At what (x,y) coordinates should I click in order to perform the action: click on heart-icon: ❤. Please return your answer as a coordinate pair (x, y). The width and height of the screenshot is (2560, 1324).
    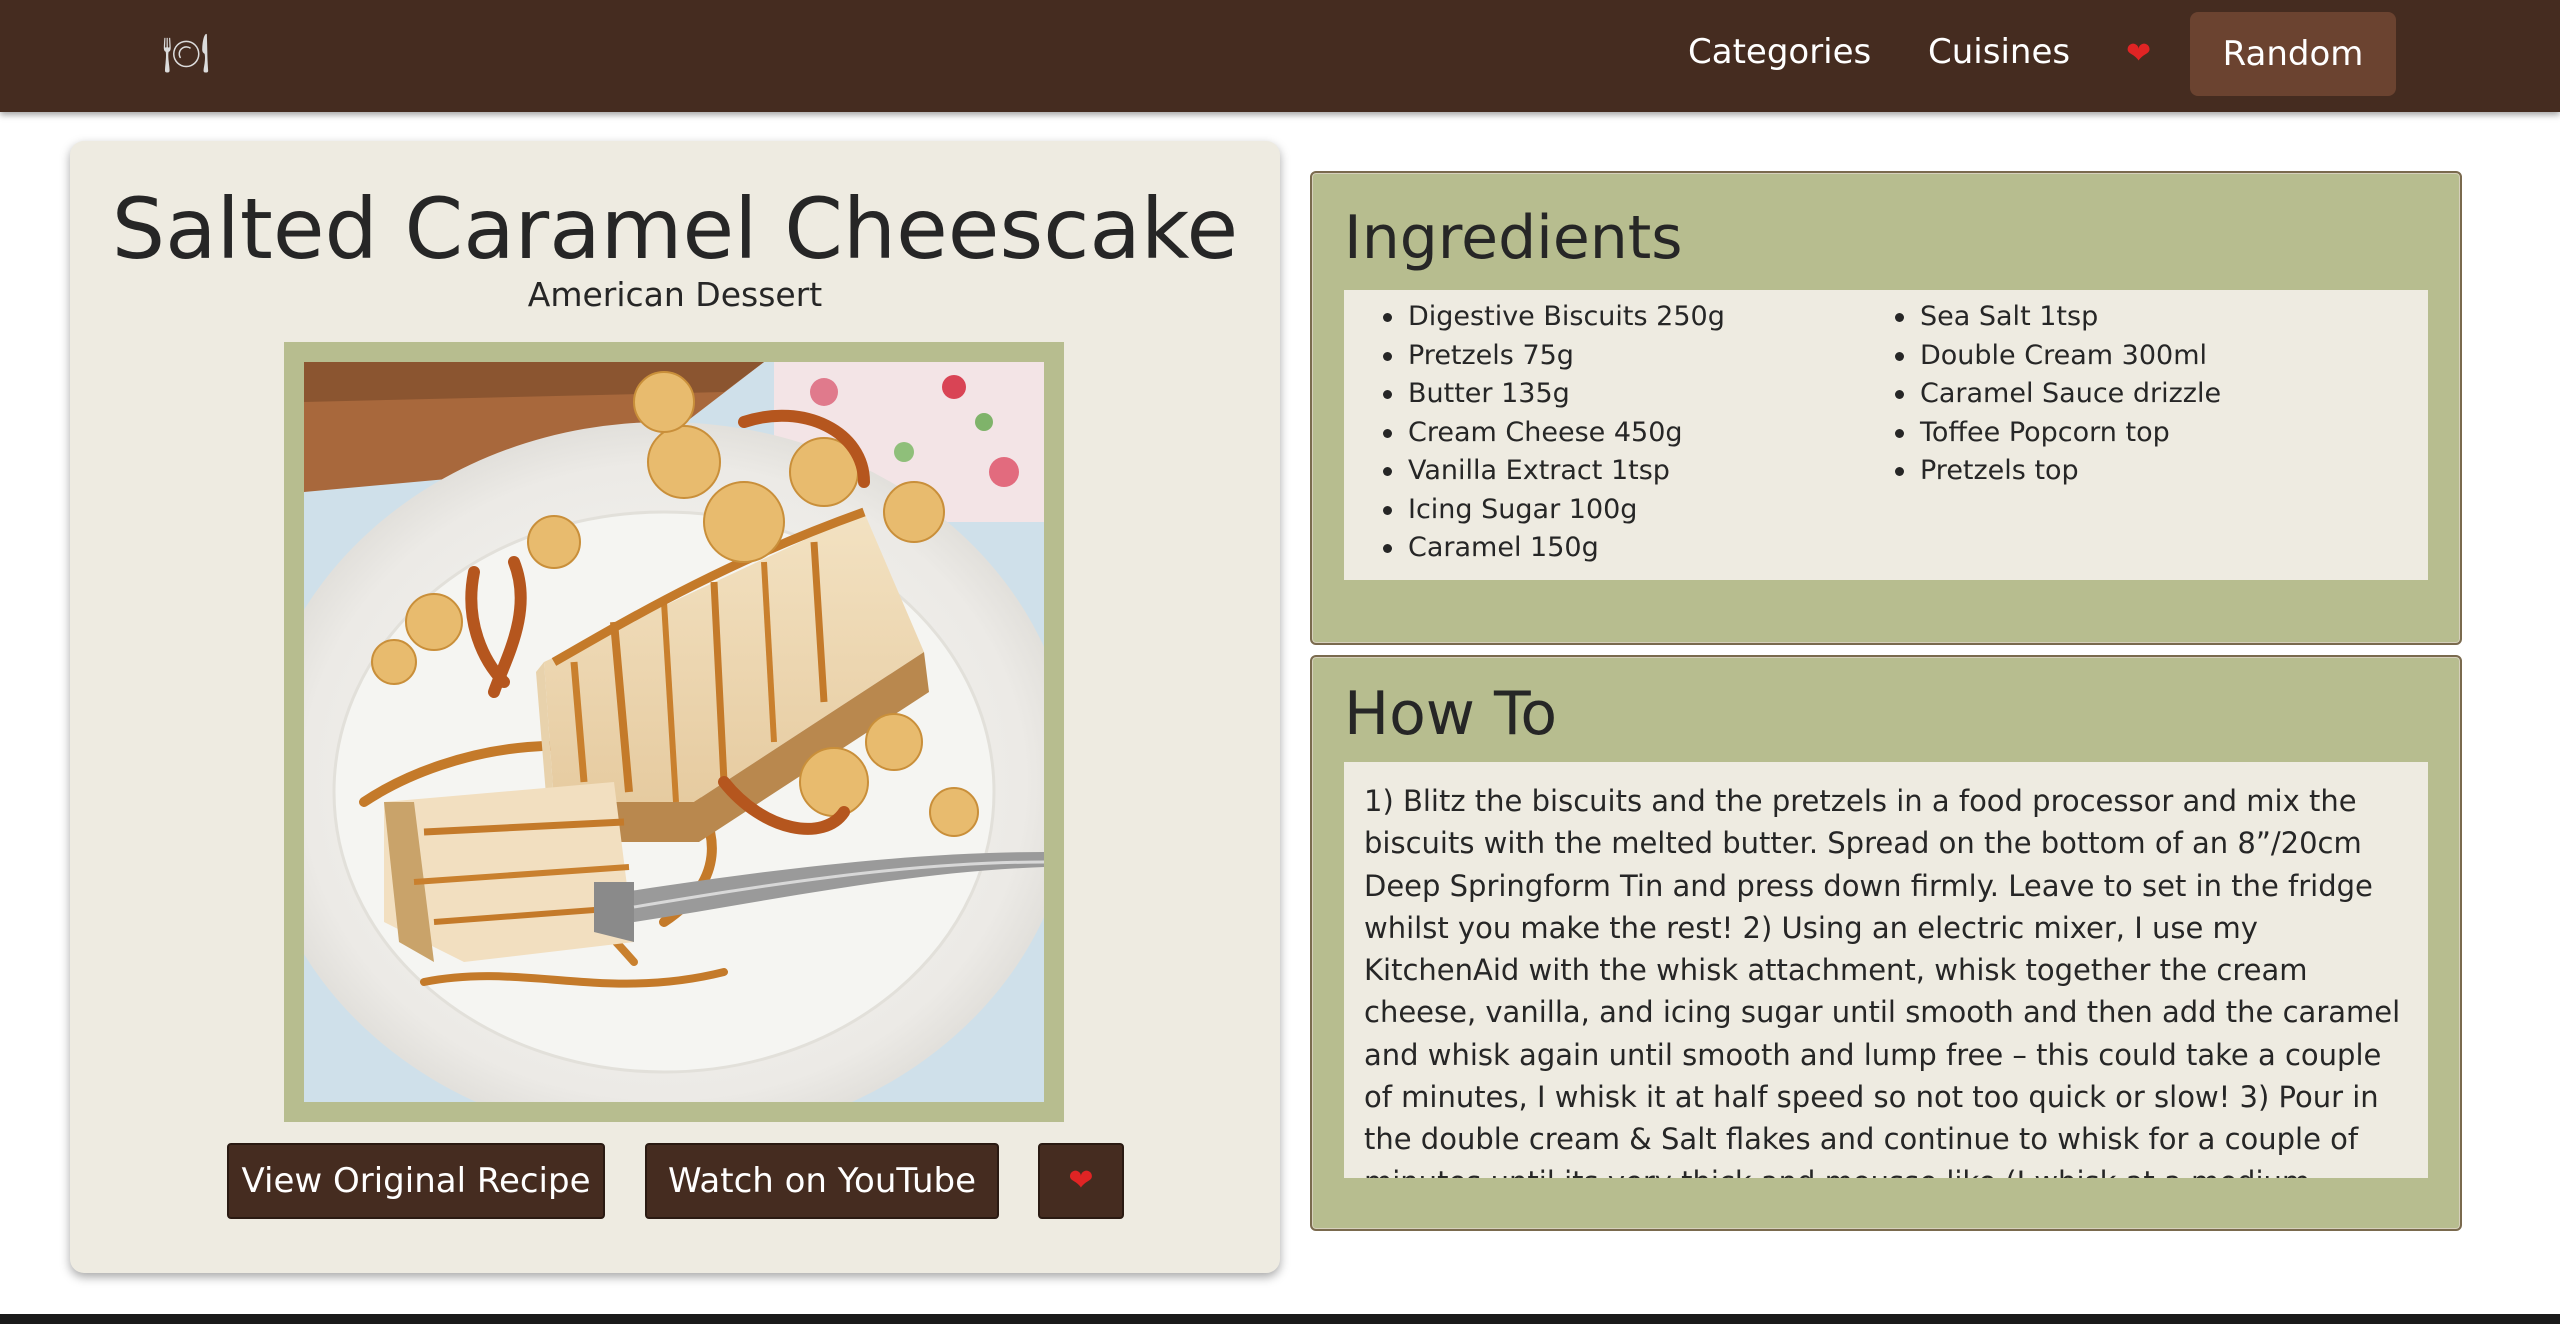
    Looking at the image, I should click on (2138, 54).